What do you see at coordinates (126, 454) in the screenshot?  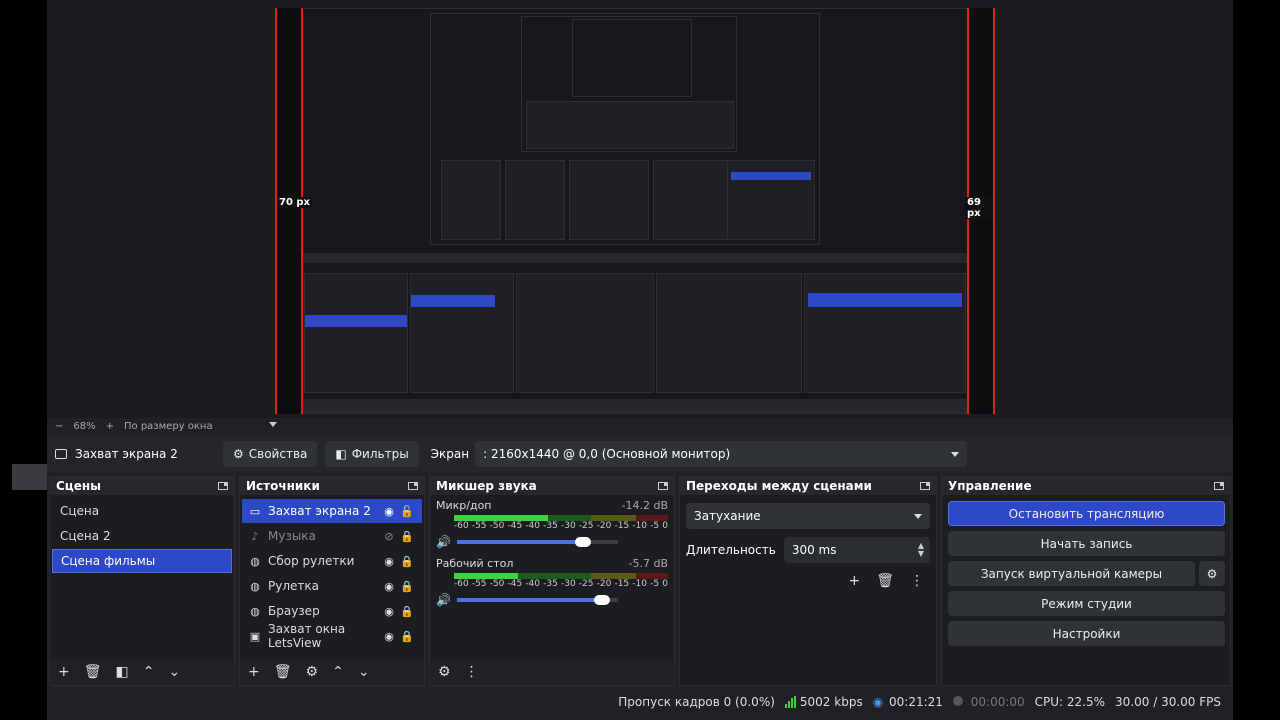 I see `selected-source-label: Захват экрана 2` at bounding box center [126, 454].